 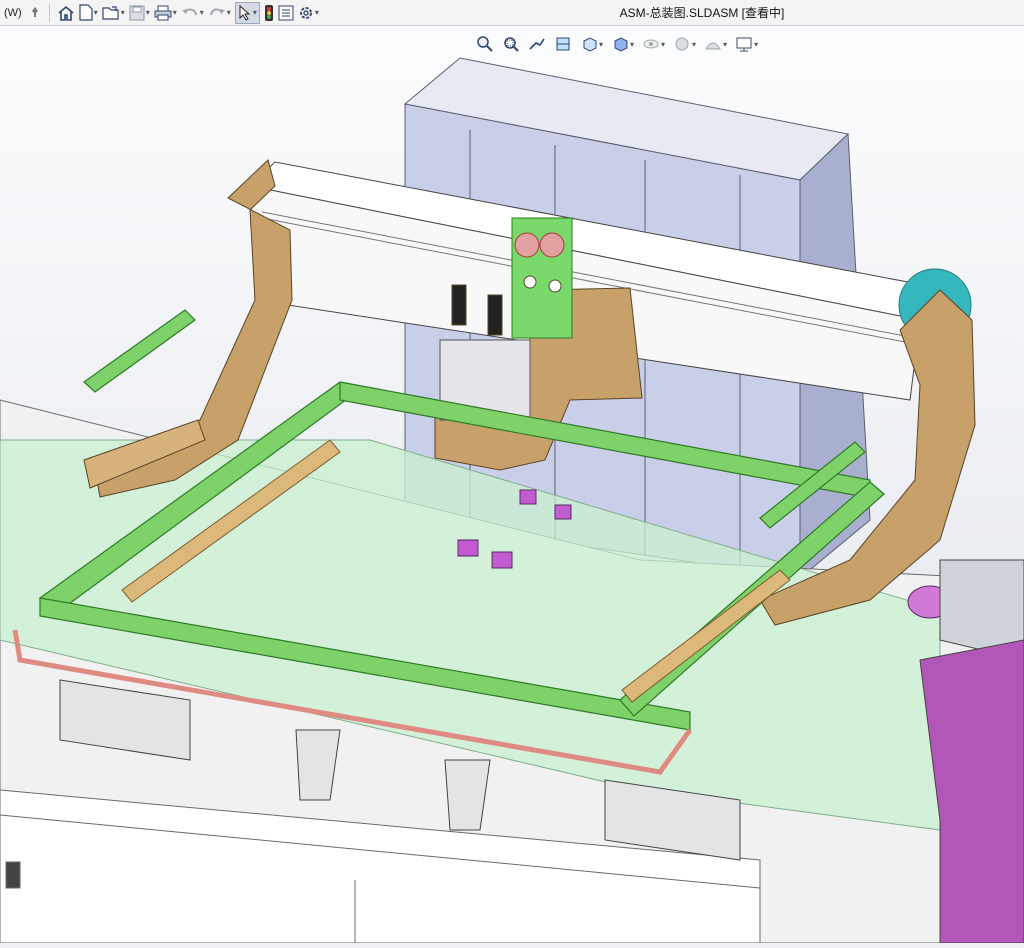 I want to click on file-properties-icon, so click(x=286, y=13).